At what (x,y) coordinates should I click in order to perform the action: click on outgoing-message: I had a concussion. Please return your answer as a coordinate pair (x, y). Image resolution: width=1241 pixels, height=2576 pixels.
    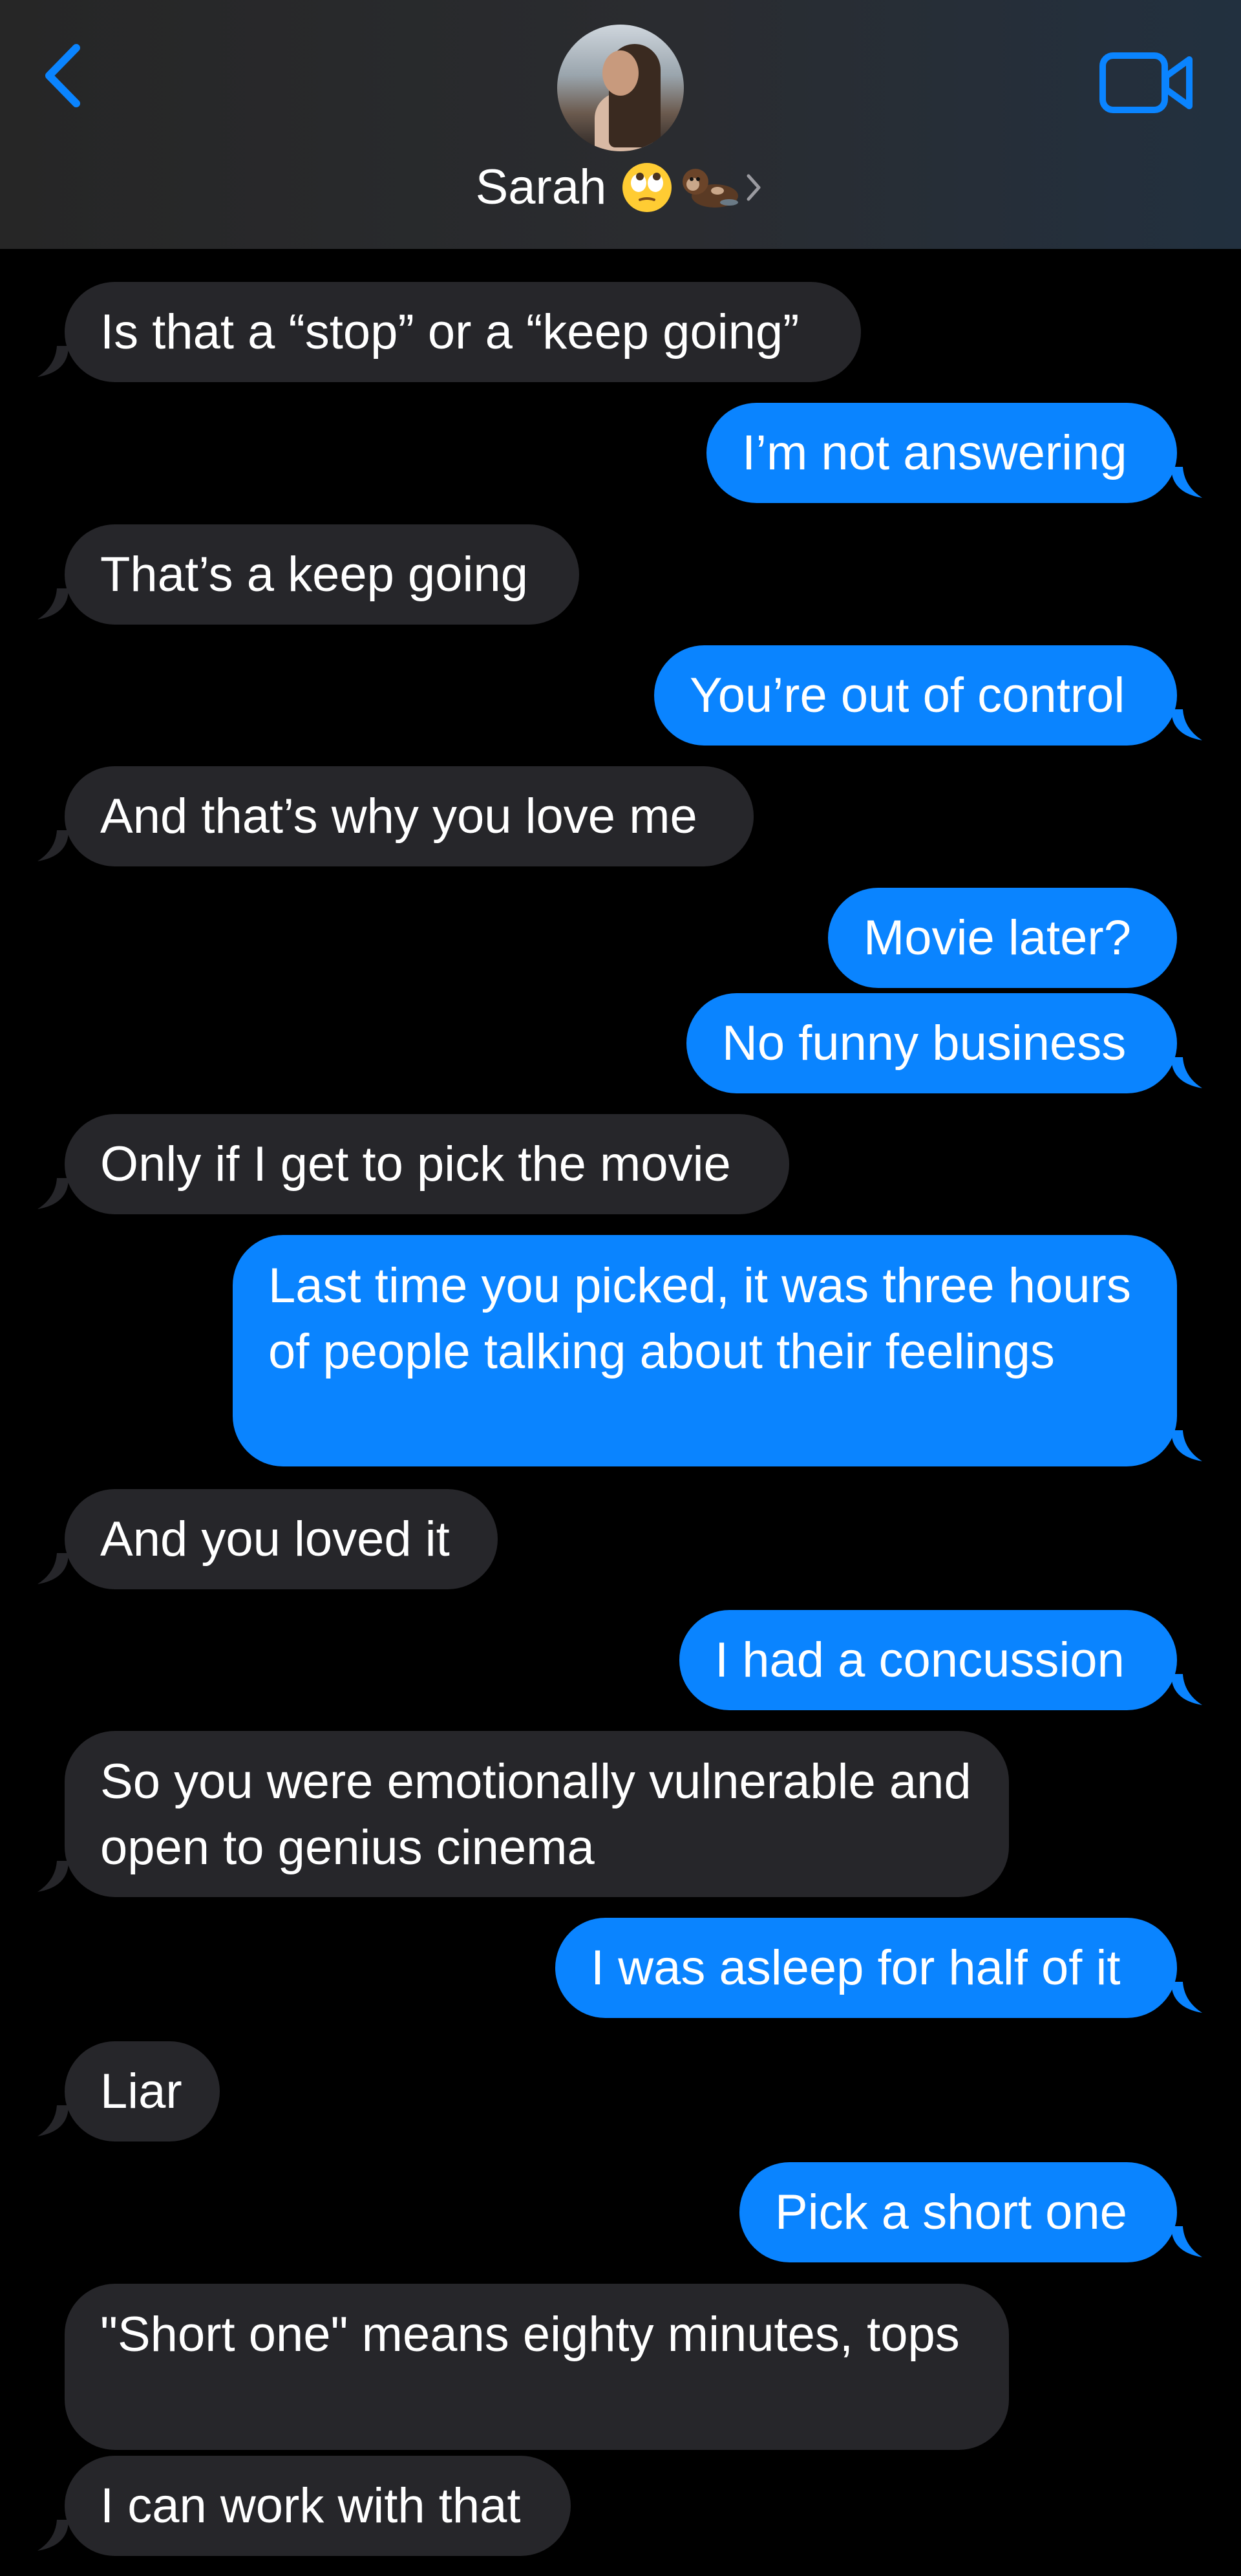
    Looking at the image, I should click on (928, 1660).